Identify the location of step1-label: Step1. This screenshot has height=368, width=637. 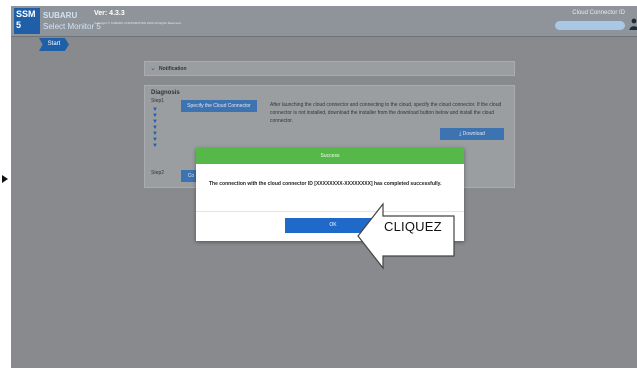
(158, 101).